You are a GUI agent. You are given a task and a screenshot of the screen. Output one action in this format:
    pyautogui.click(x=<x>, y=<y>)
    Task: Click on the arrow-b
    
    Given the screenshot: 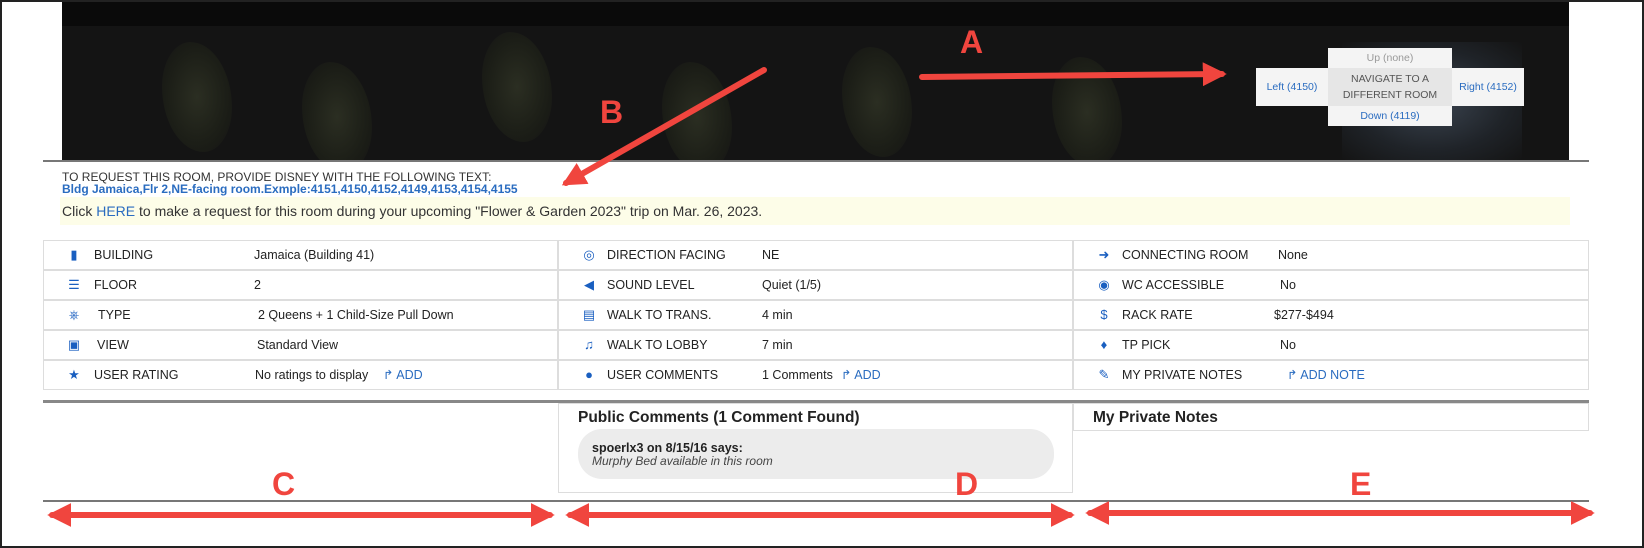 What is the action you would take?
    pyautogui.click(x=664, y=126)
    